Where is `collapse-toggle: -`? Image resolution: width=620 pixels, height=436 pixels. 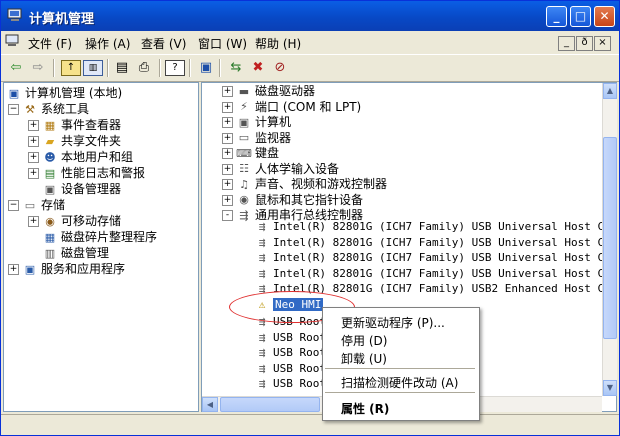 collapse-toggle: - is located at coordinates (227, 215).